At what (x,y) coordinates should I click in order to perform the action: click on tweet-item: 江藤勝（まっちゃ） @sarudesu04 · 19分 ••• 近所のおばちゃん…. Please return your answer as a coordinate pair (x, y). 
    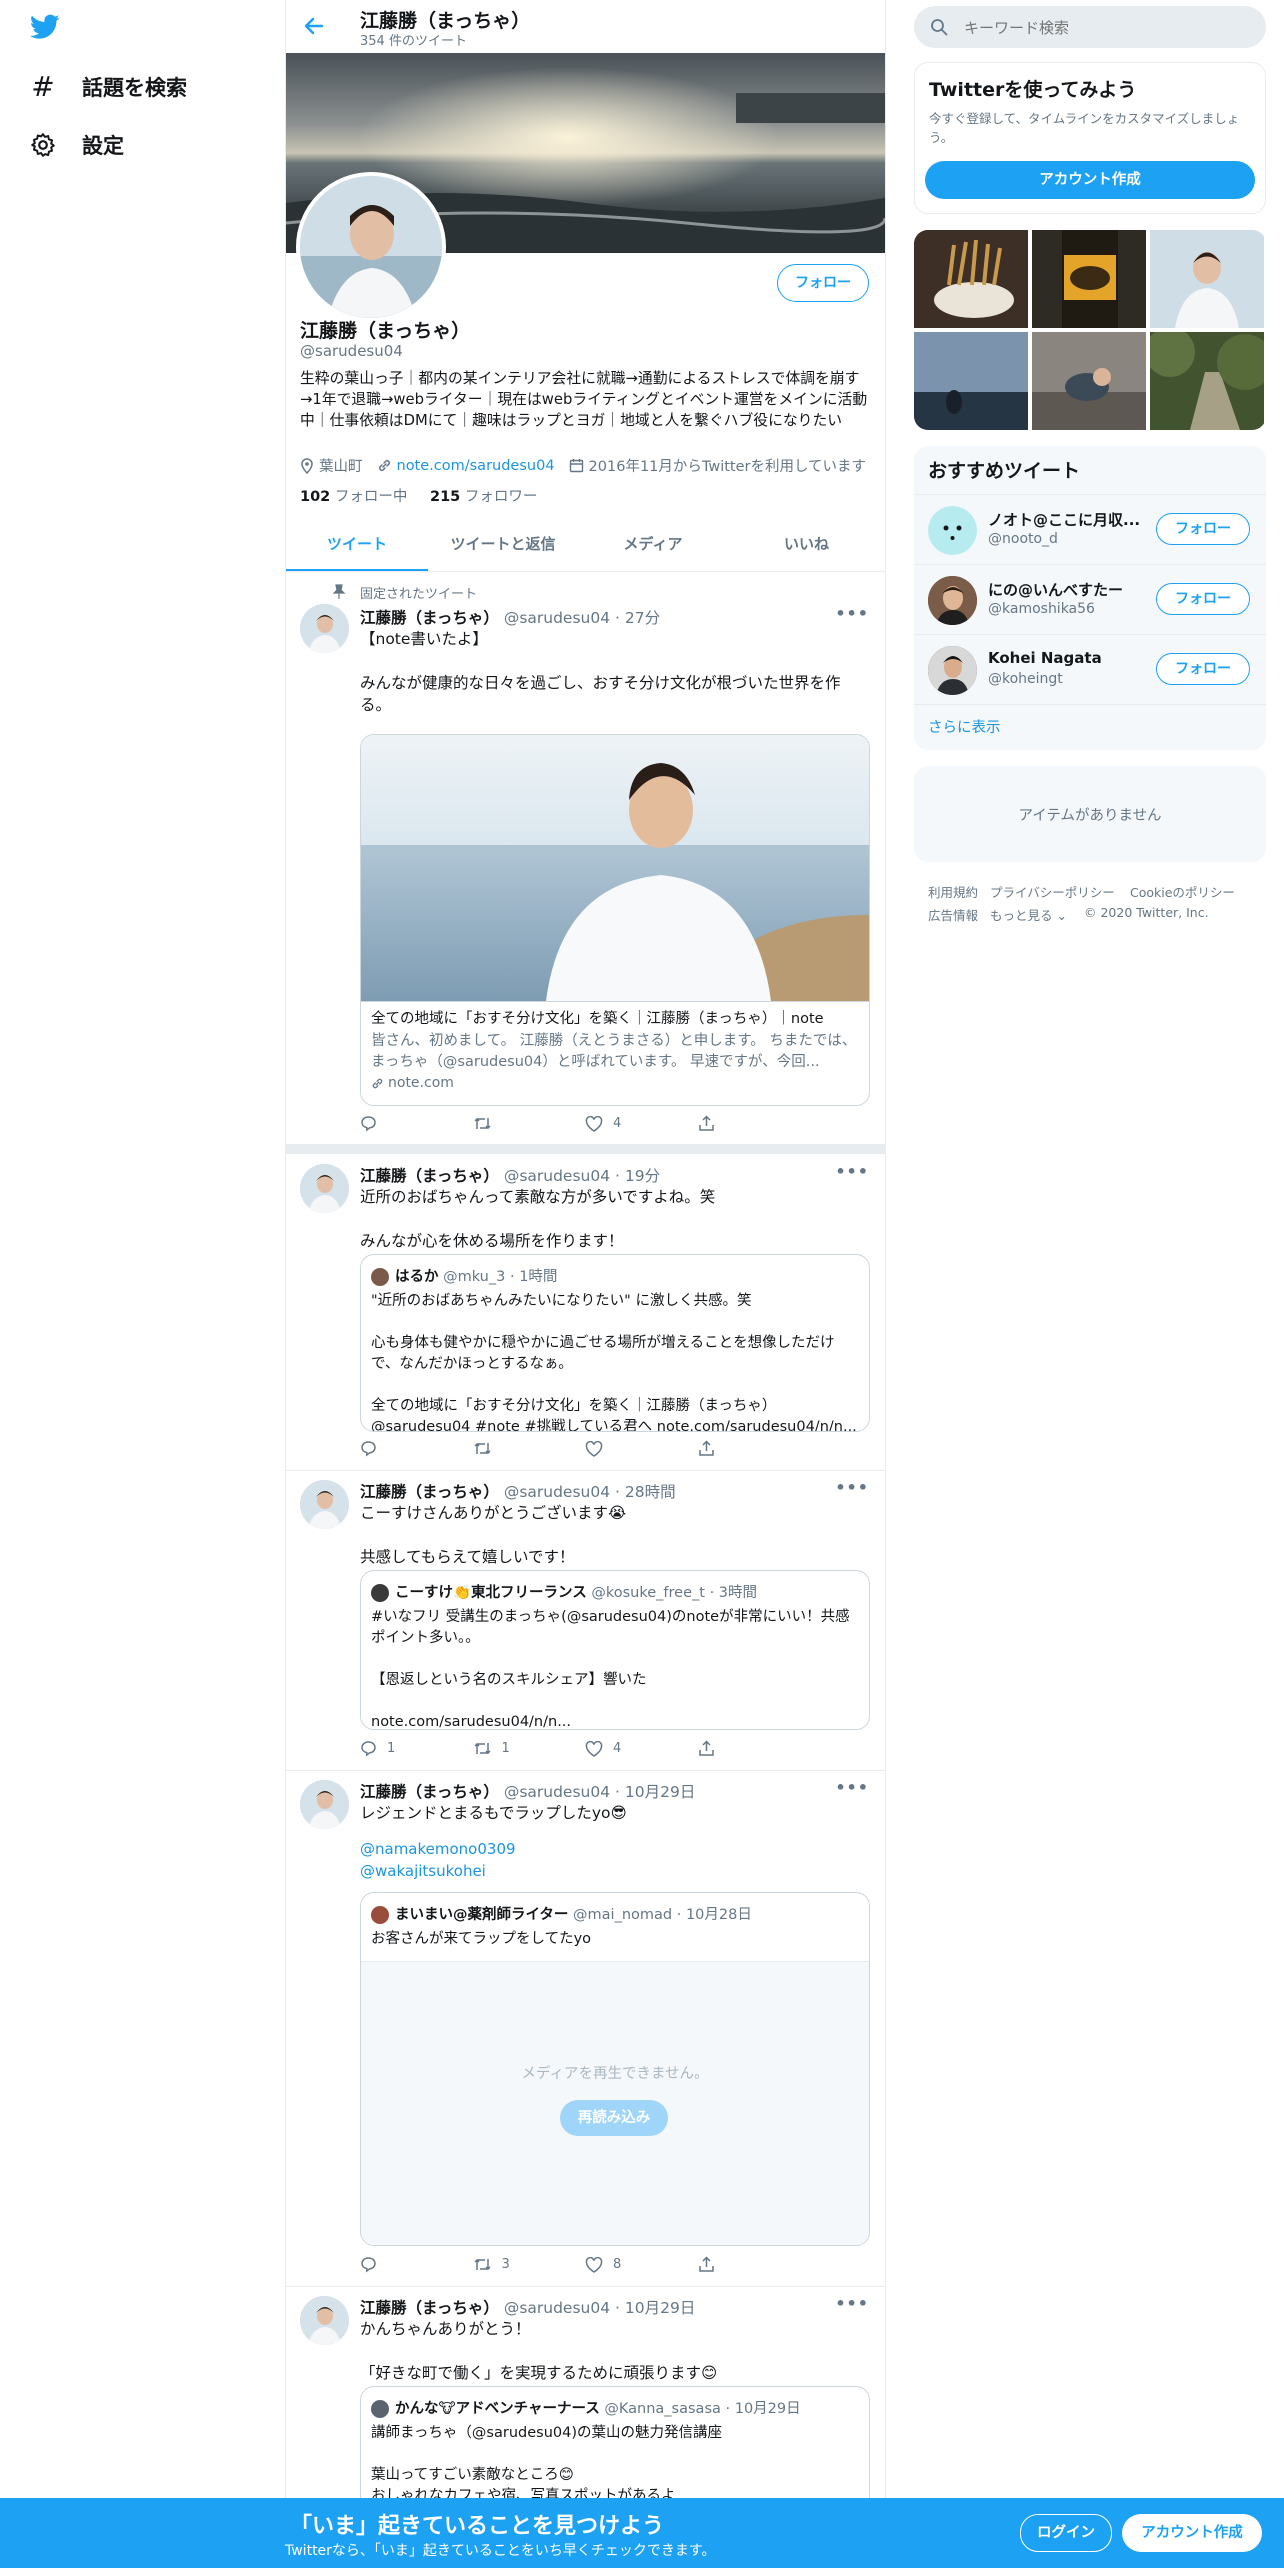
    Looking at the image, I should click on (585, 1312).